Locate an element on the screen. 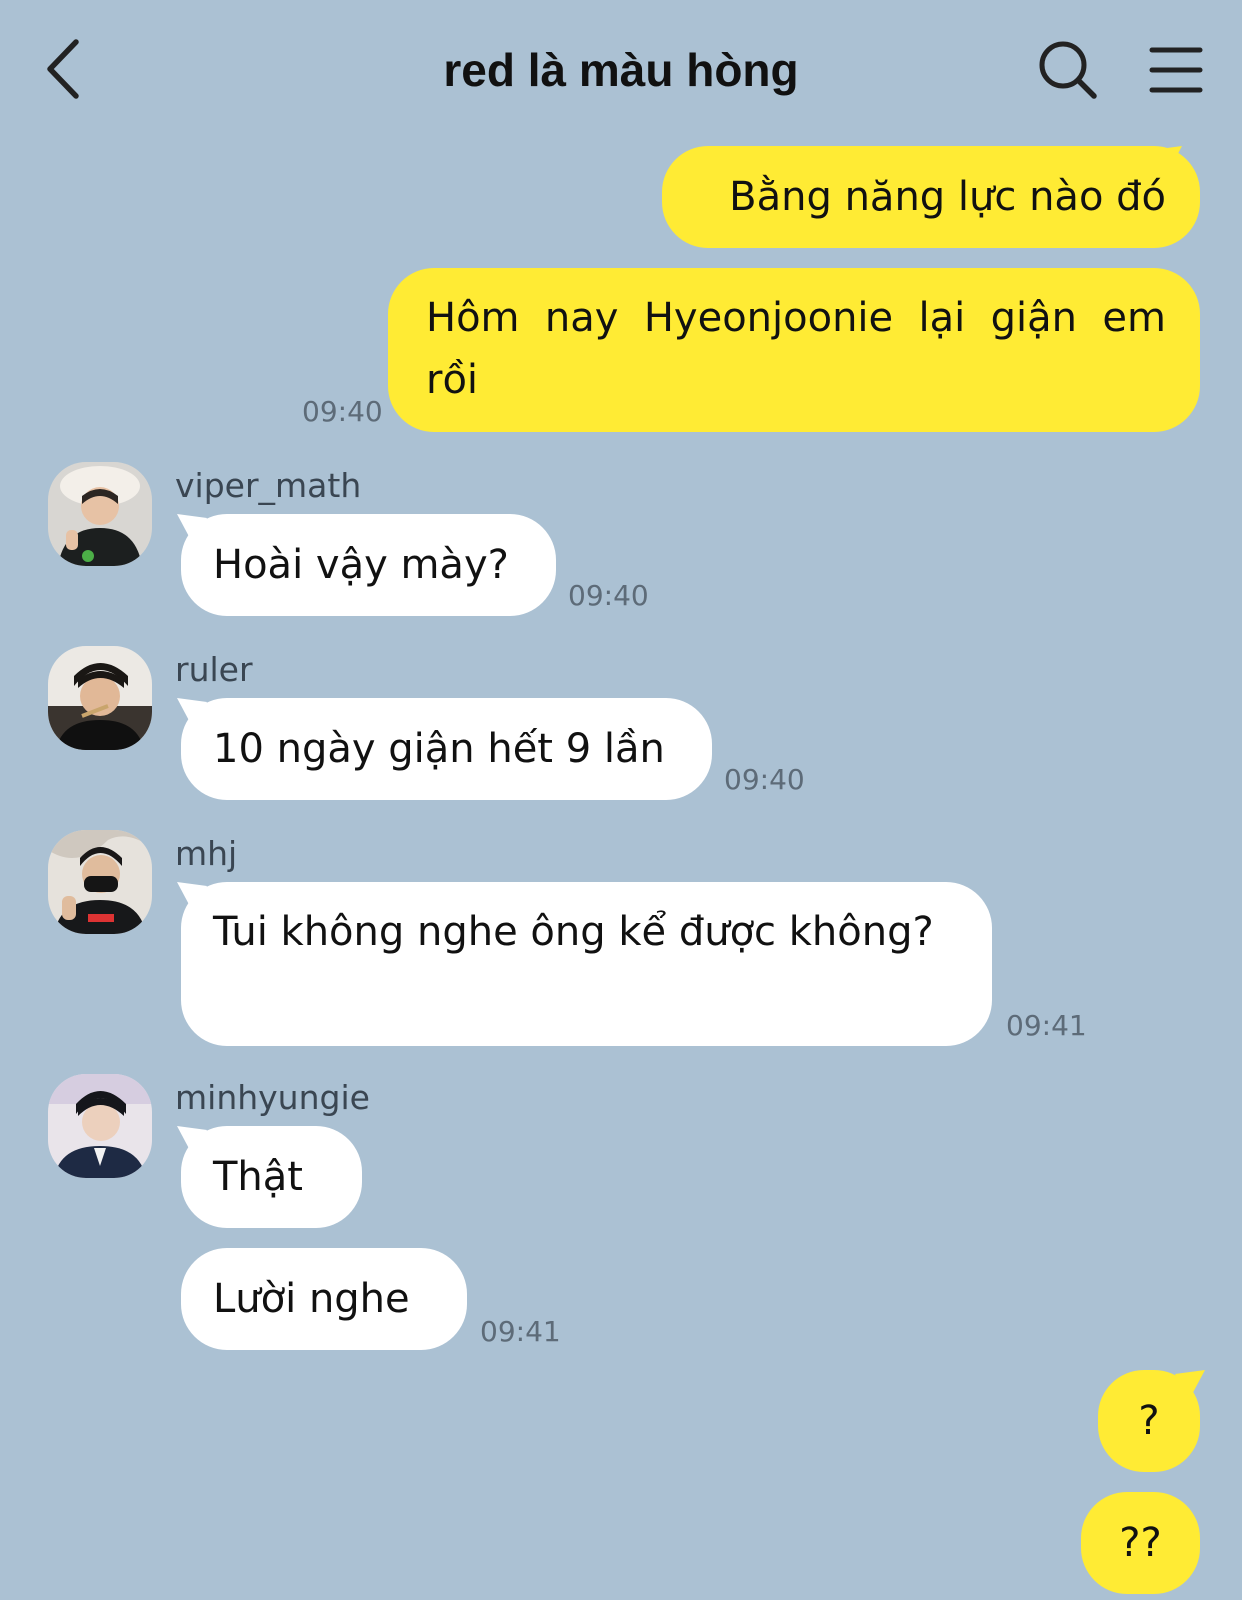  chat-header: red là màu hòng is located at coordinates (621, 70).